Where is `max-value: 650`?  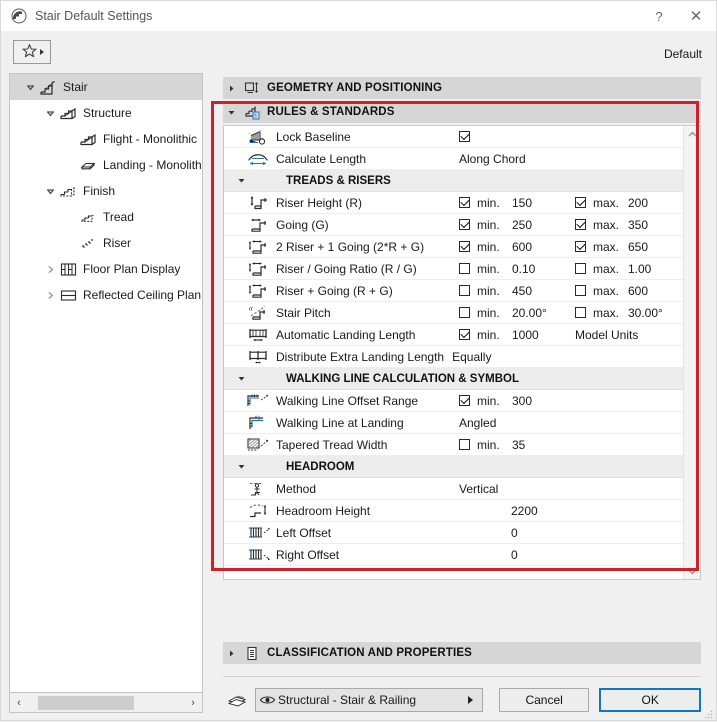 max-value: 650 is located at coordinates (638, 247).